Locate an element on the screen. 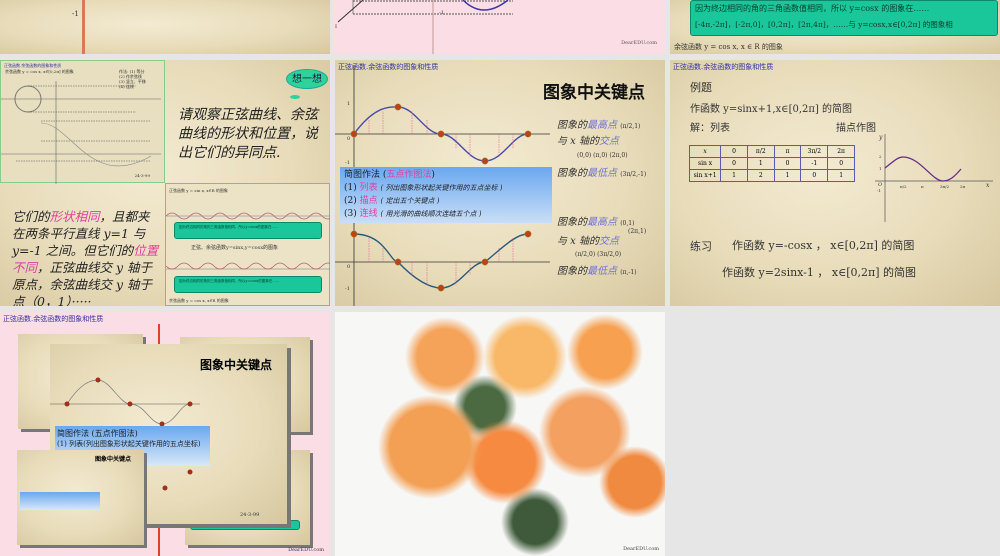 The width and height of the screenshot is (1000, 556). x-tick: π/2 is located at coordinates (903, 186).